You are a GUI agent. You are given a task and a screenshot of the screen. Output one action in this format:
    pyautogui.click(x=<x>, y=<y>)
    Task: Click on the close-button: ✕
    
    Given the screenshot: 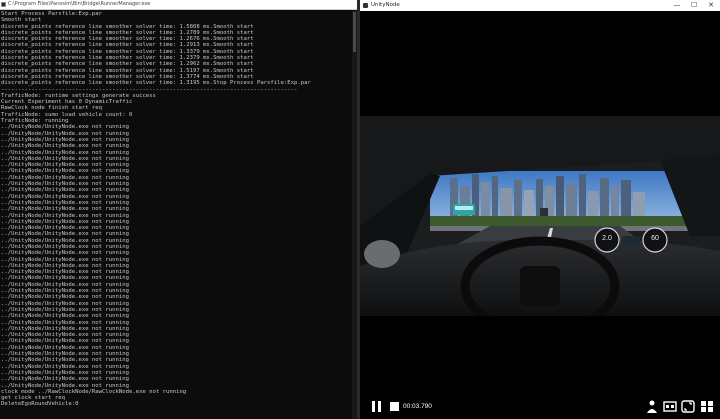 What is the action you would take?
    pyautogui.click(x=711, y=5)
    